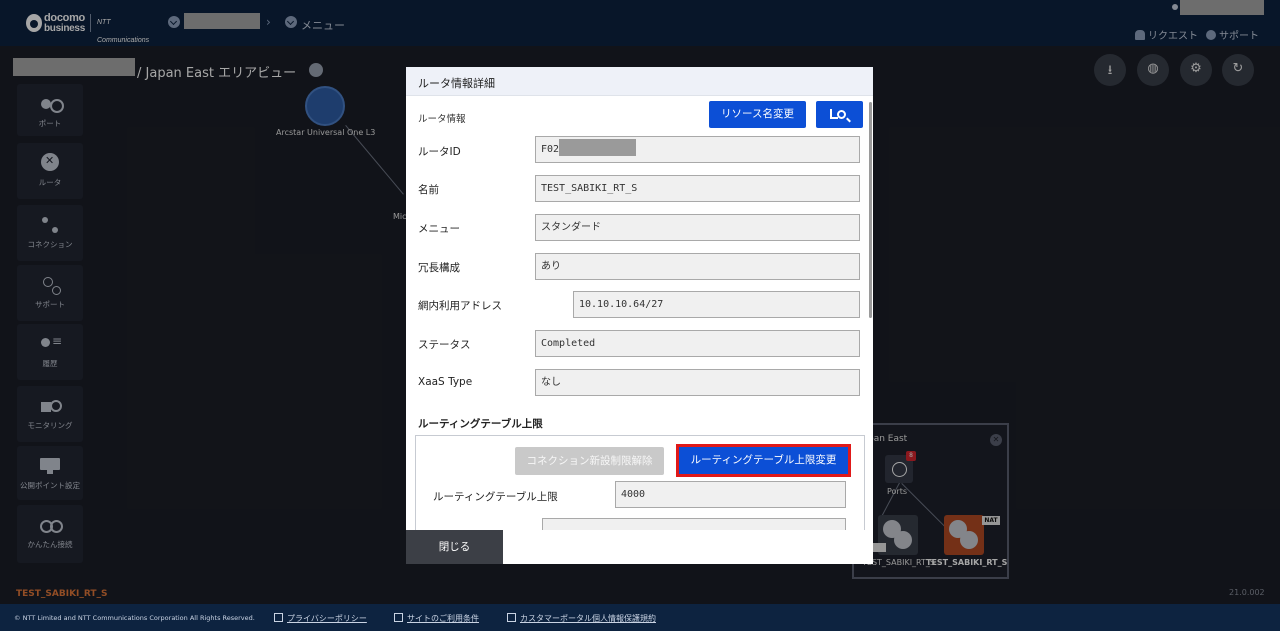 The width and height of the screenshot is (1280, 631). I want to click on field-label: ルータID, so click(439, 152).